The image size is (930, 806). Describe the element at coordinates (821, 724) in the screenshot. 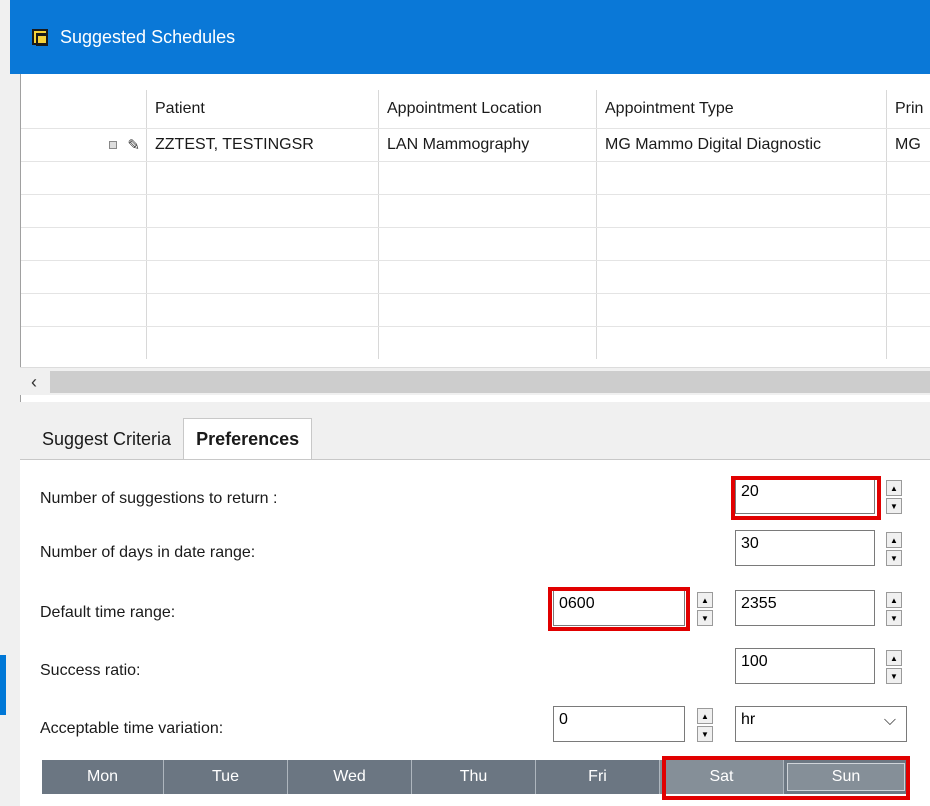

I see `time-variation-unit-select: hr ⌵` at that location.